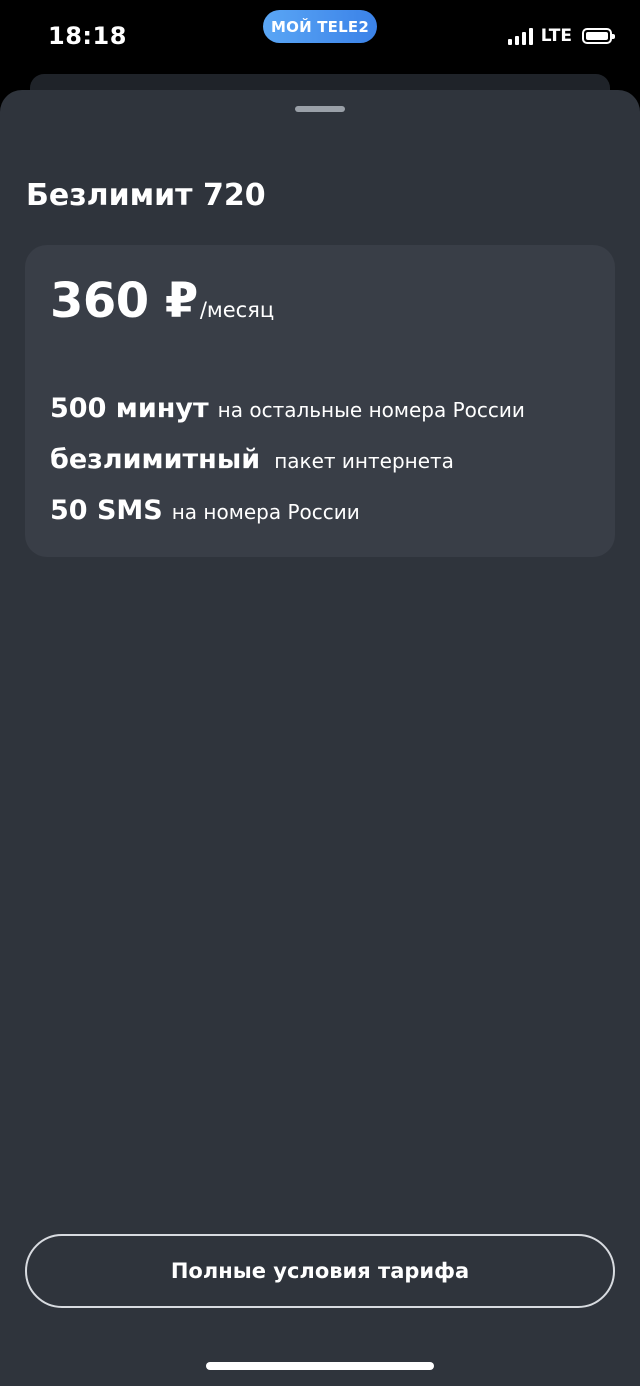 The width and height of the screenshot is (640, 1386). Describe the element at coordinates (371, 410) in the screenshot. I see `feature-sub: на остальные номера России` at that location.